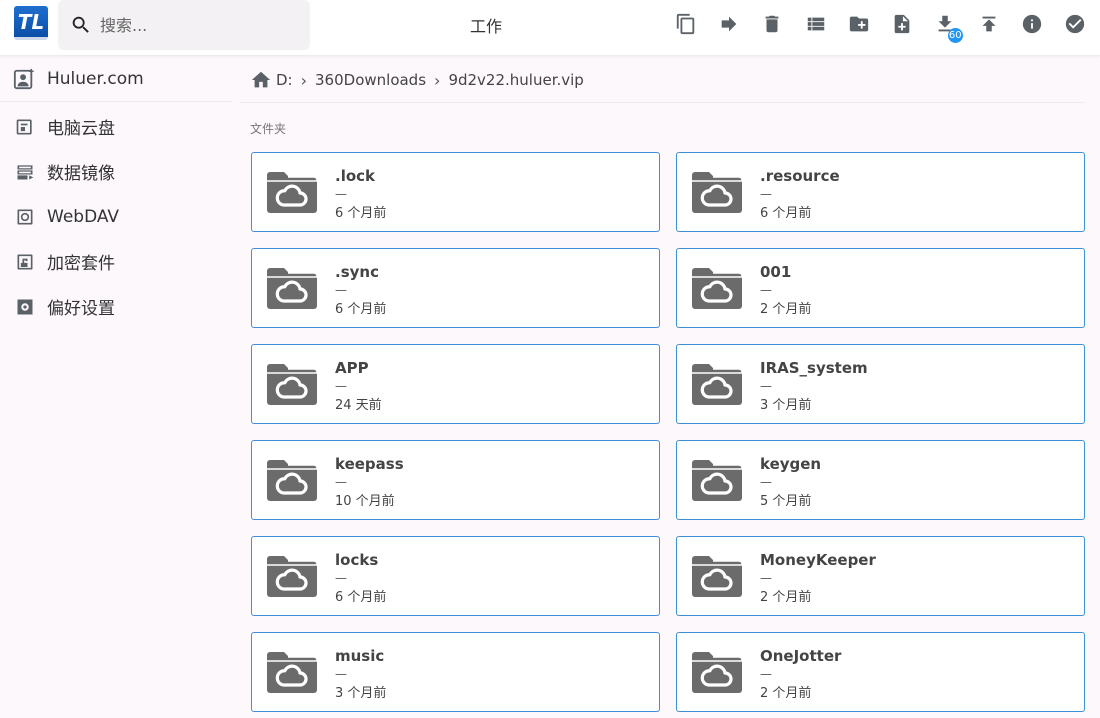 This screenshot has width=1100, height=718. Describe the element at coordinates (200, 25) in the screenshot. I see `search-input` at that location.